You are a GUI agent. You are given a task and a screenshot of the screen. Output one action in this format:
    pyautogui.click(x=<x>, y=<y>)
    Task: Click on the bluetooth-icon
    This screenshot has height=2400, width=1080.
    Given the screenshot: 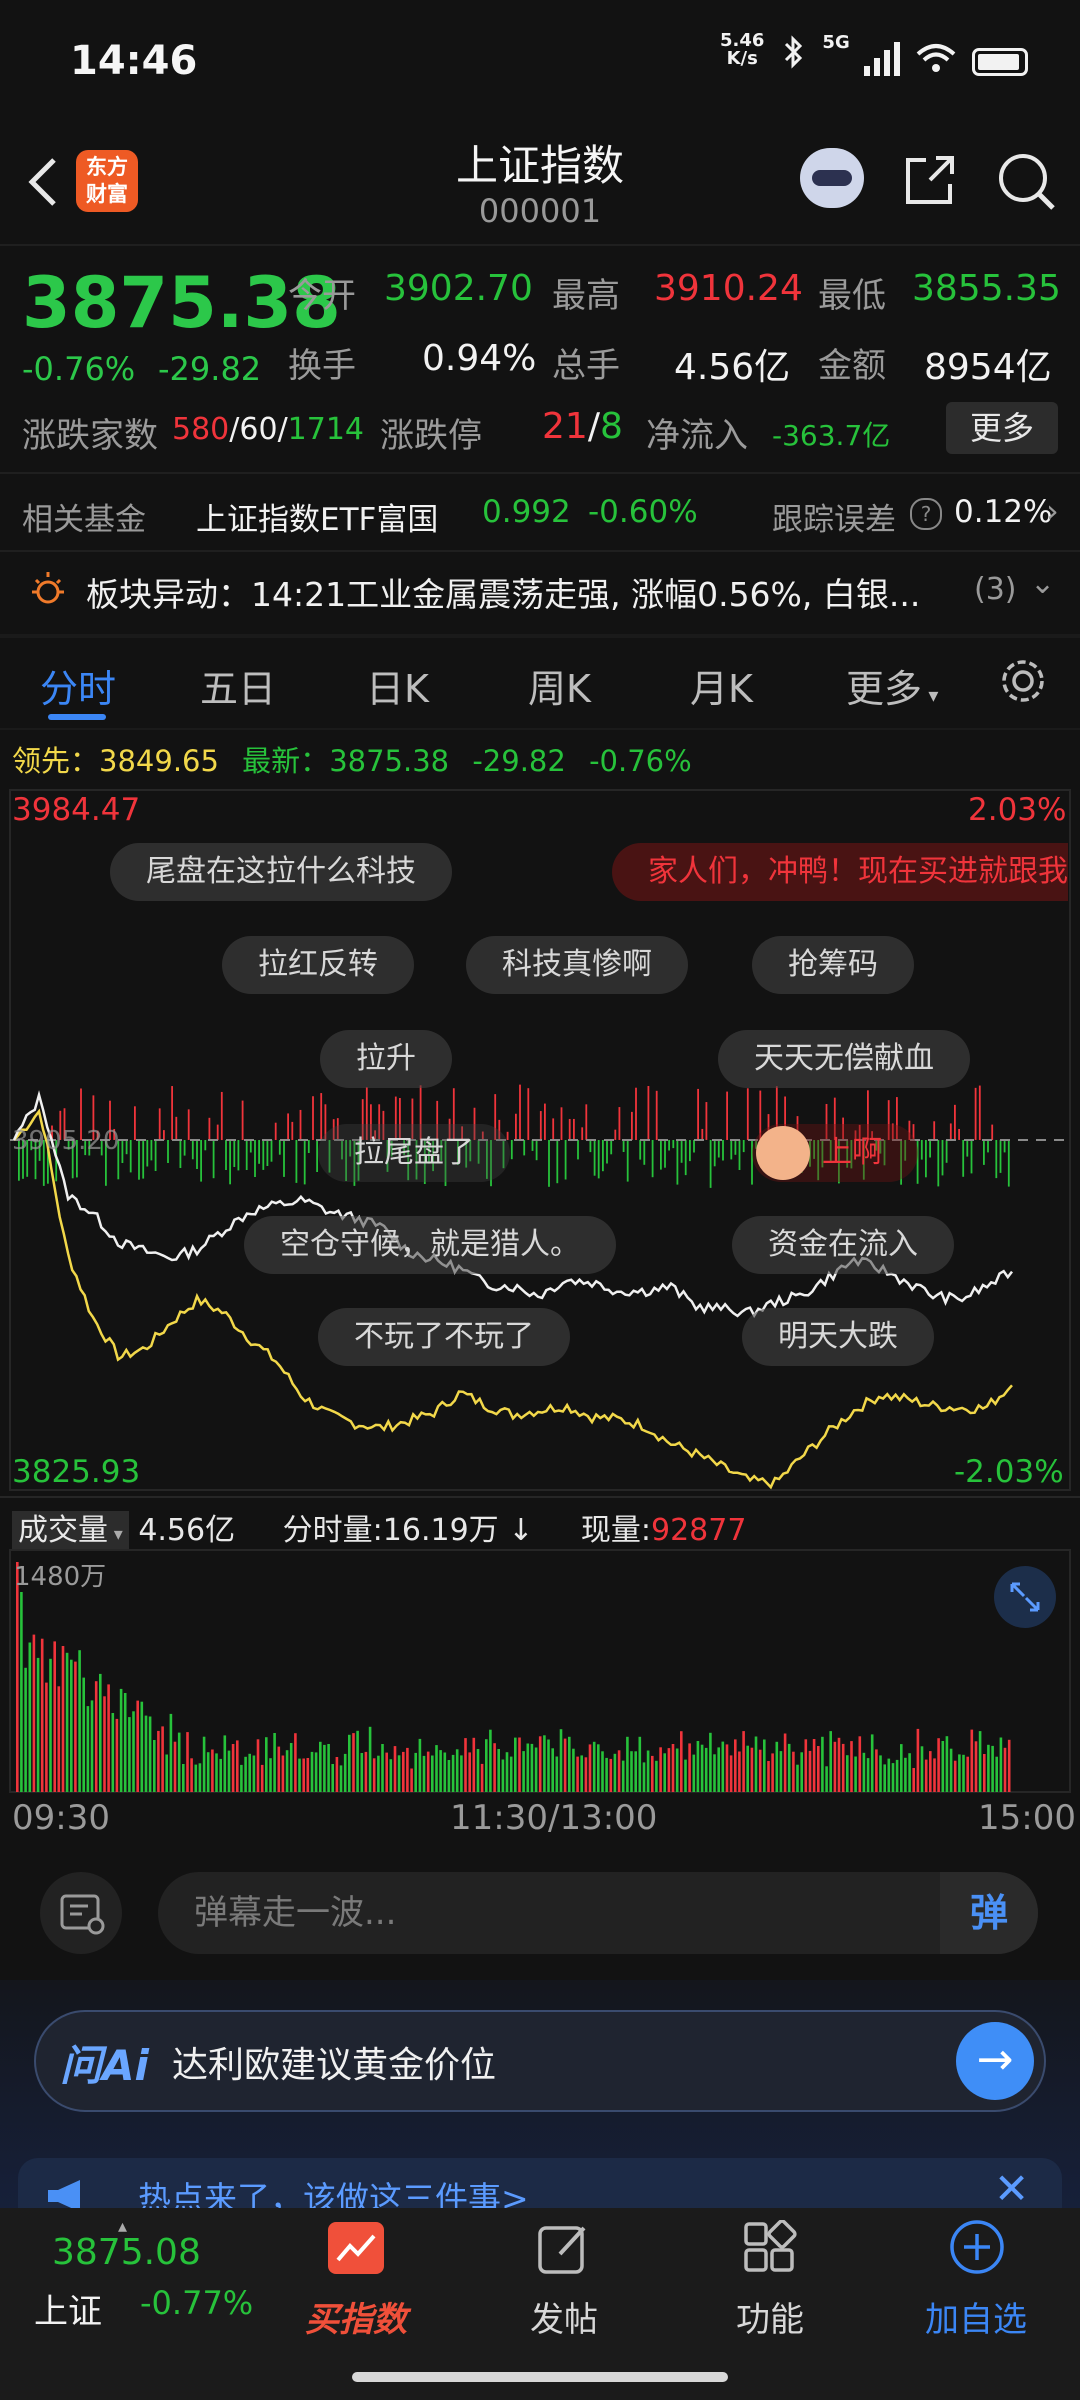 What is the action you would take?
    pyautogui.click(x=794, y=52)
    